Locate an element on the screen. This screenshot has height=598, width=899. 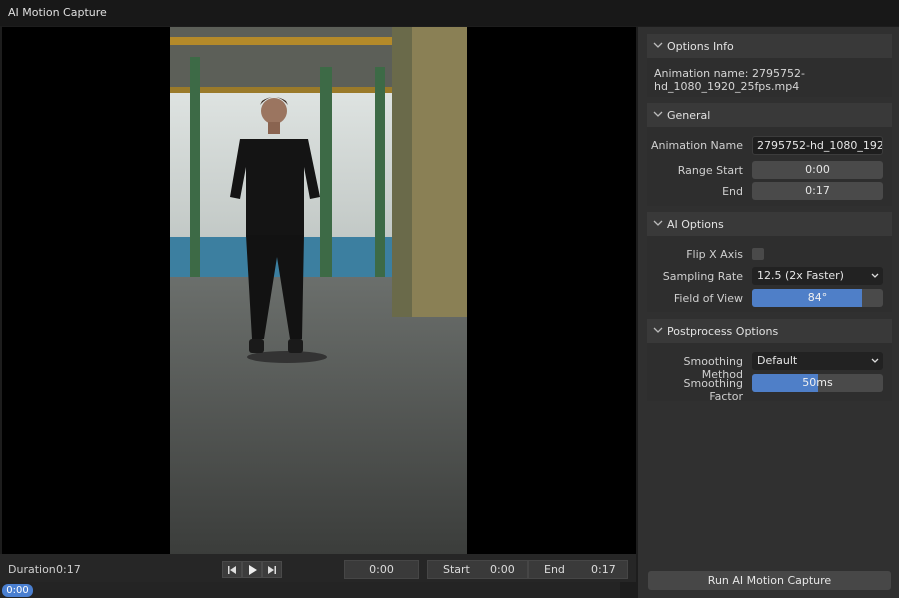
skip-forward-icon is located at coordinates (272, 569).